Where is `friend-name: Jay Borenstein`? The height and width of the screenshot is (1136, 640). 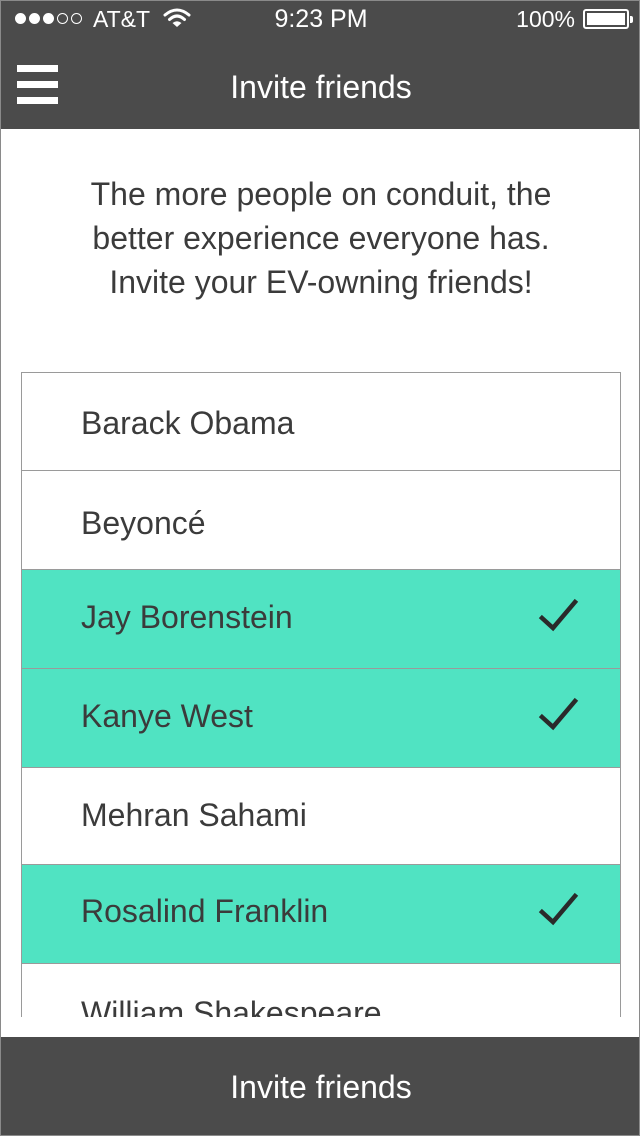
friend-name: Jay Borenstein is located at coordinates (187, 617).